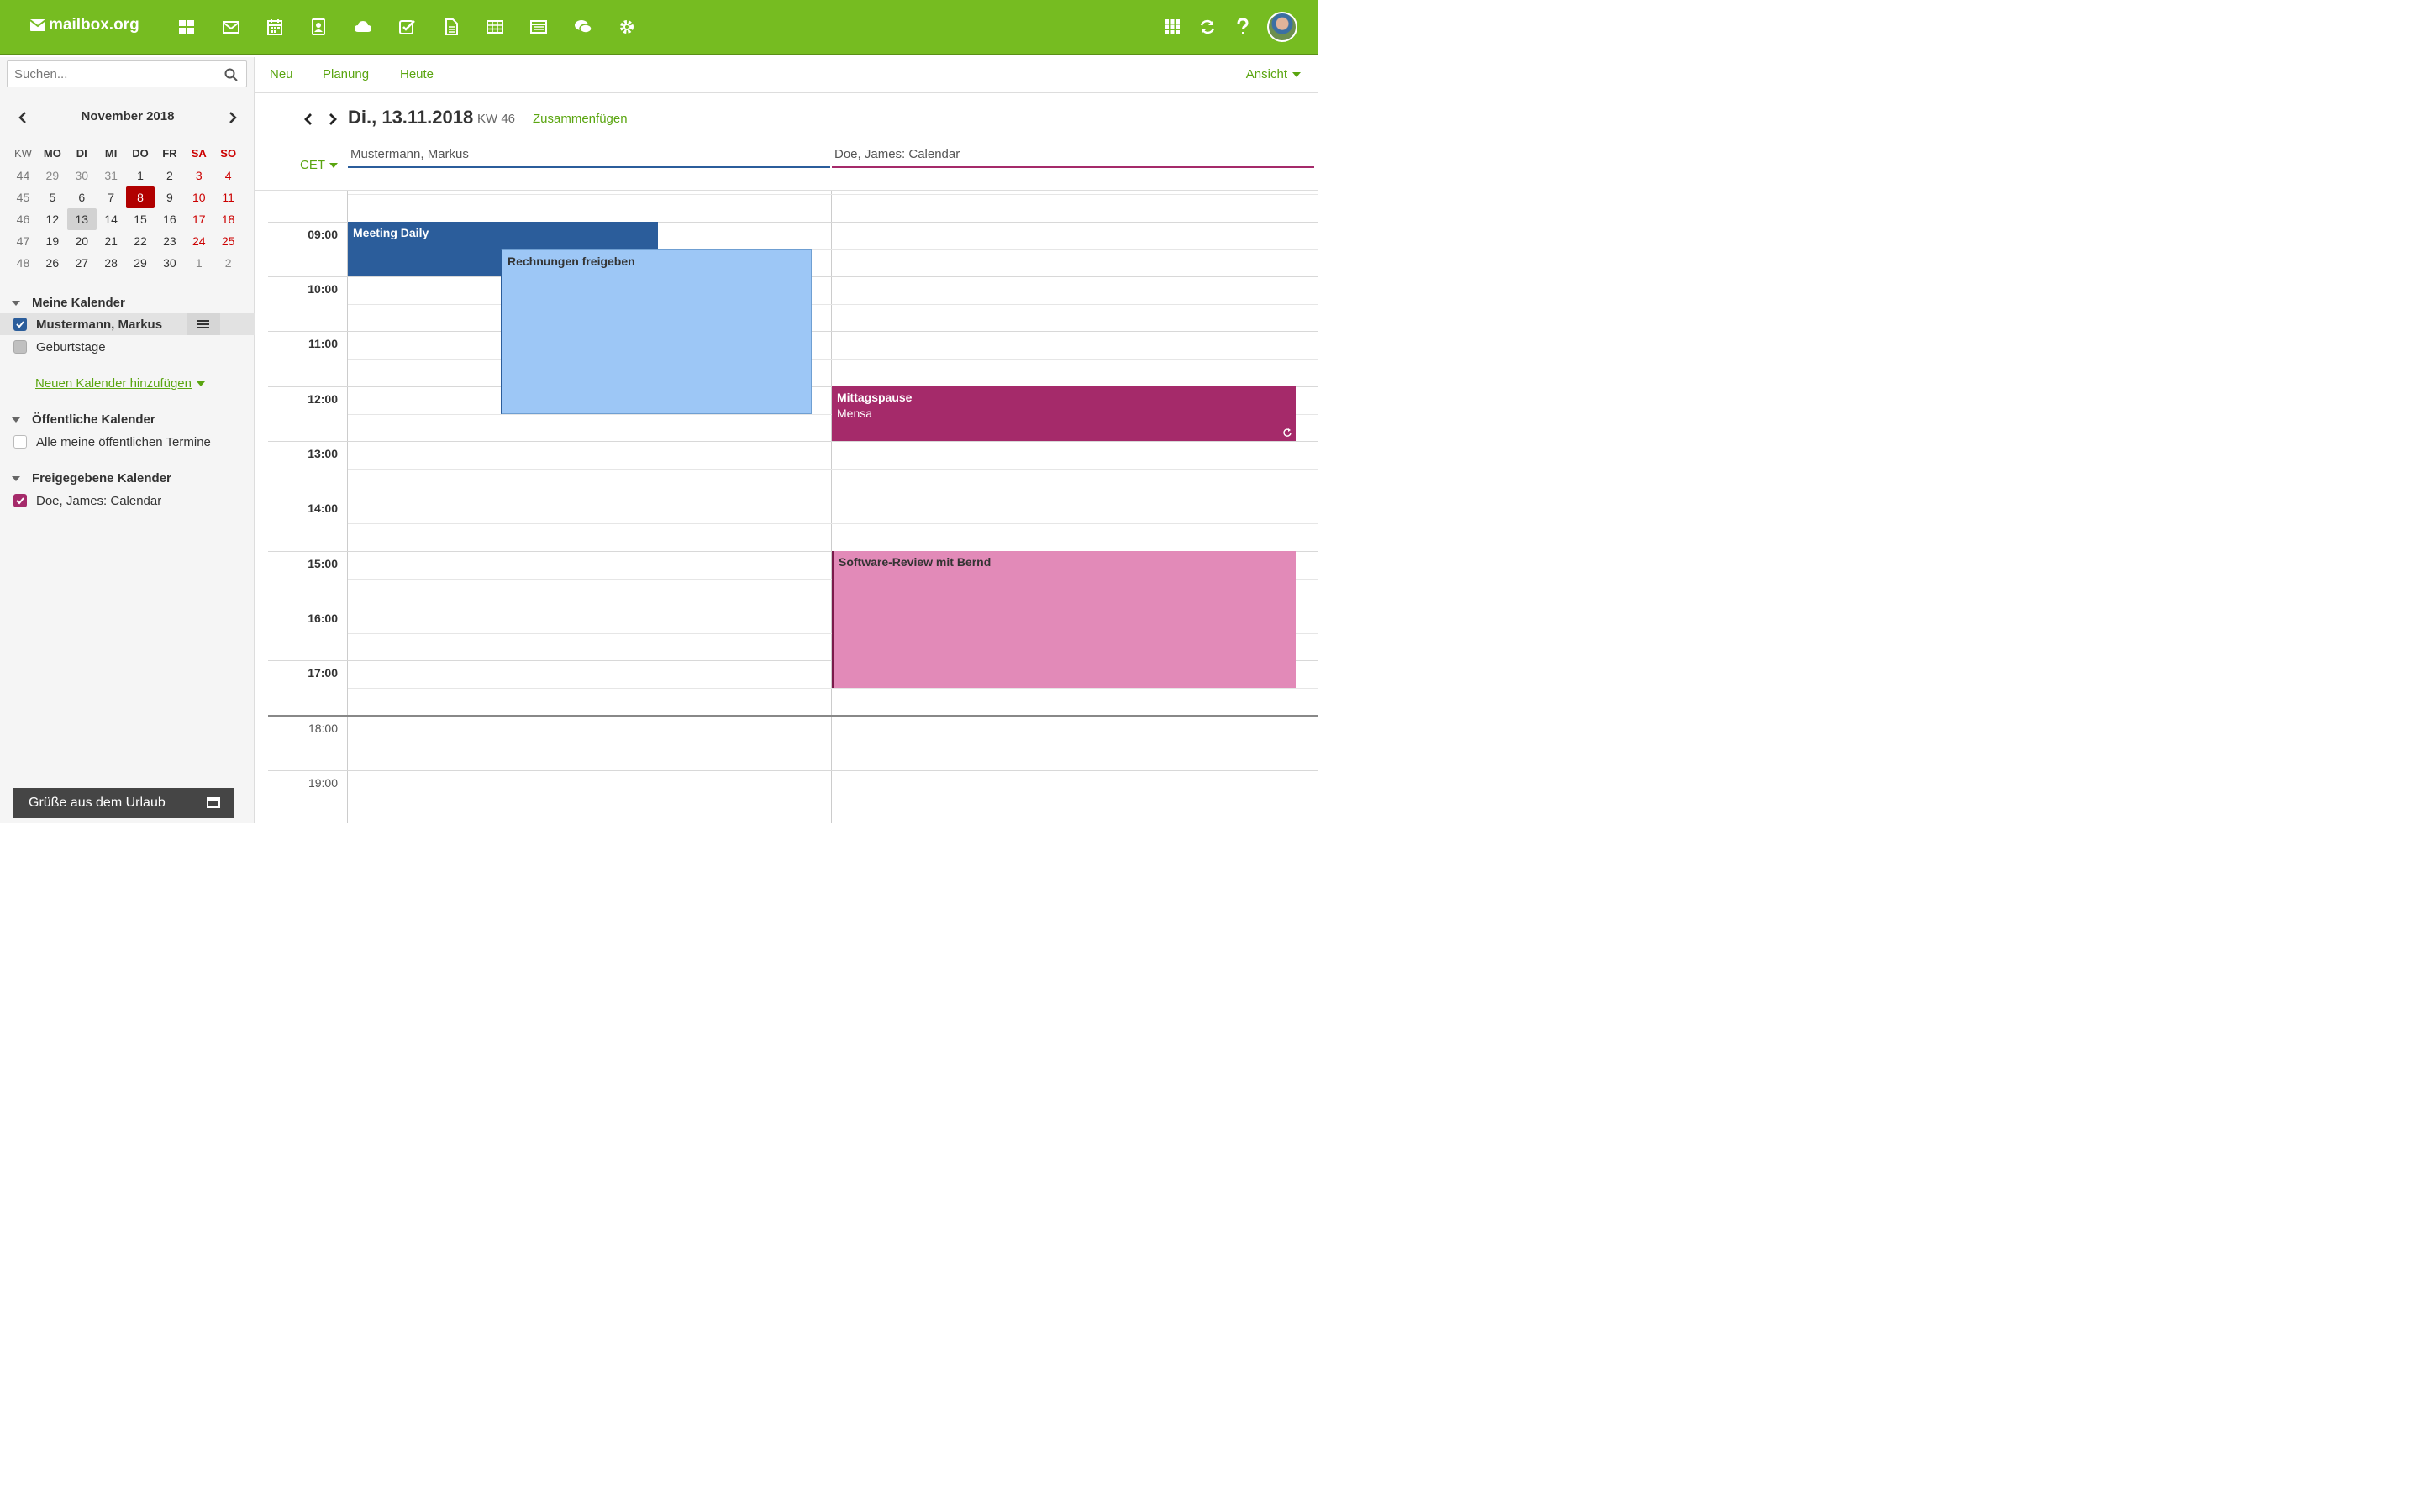 This screenshot has width=2420, height=1512. I want to click on refresh-icon, so click(1207, 27).